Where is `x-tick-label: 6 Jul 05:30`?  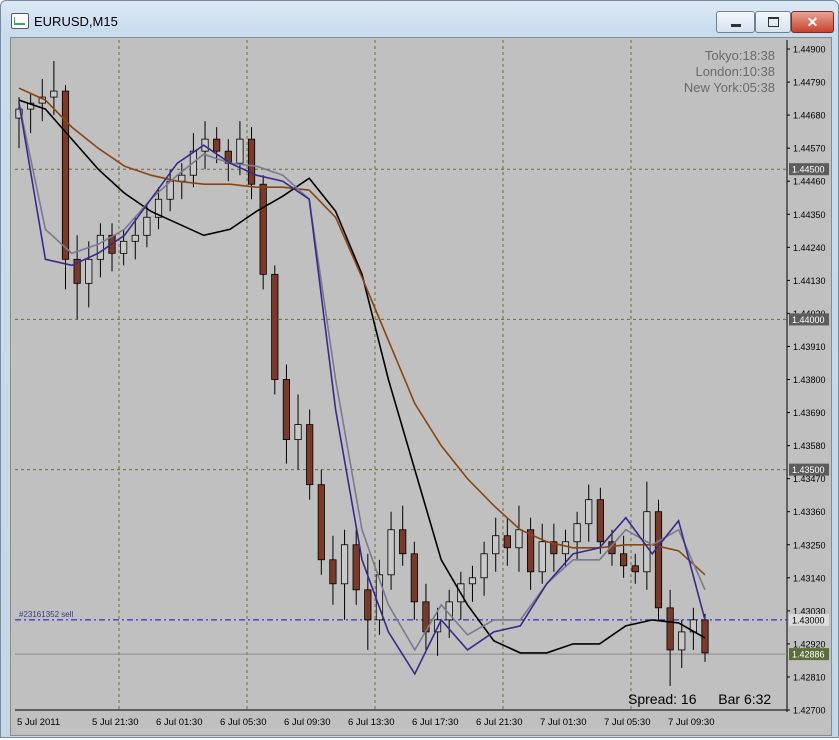 x-tick-label: 6 Jul 05:30 is located at coordinates (243, 722).